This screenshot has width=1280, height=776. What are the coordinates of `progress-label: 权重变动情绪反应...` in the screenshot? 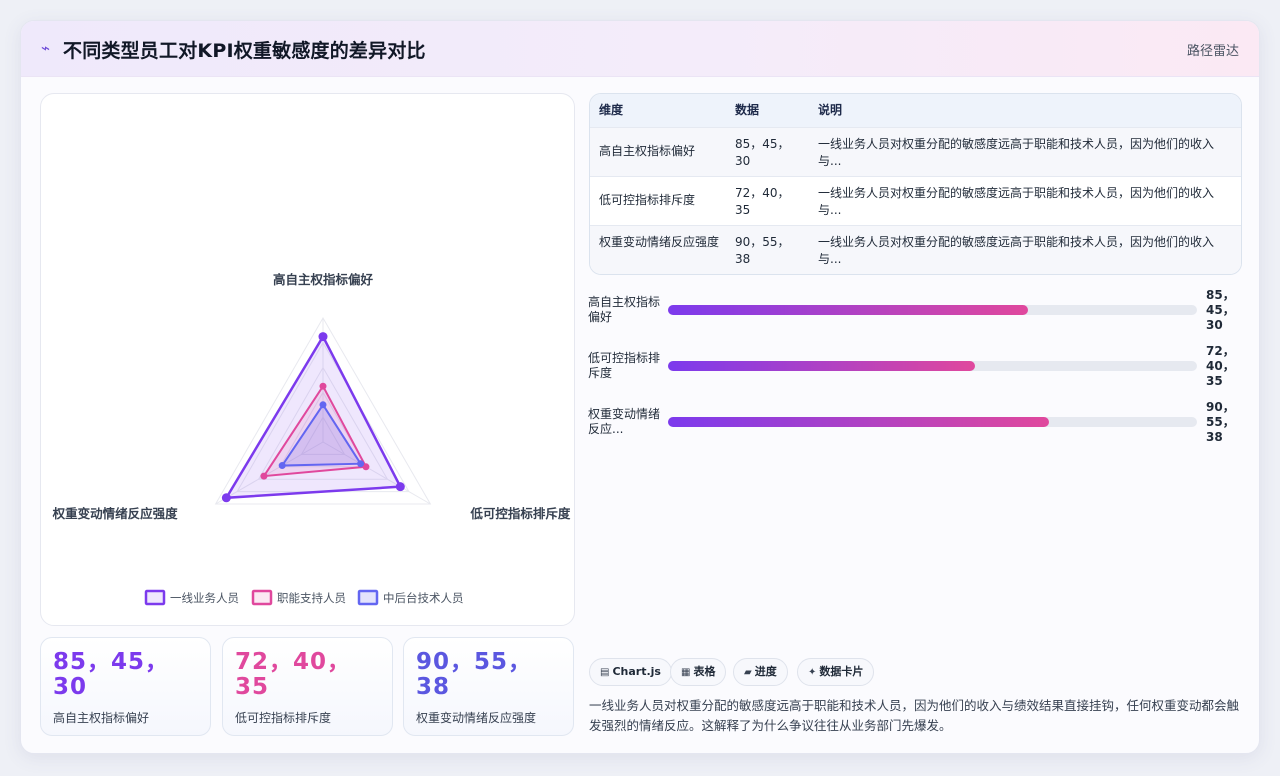 It's located at (624, 421).